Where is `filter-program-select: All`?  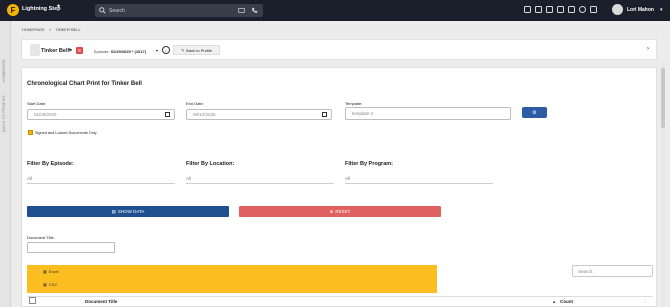
filter-program-select: All is located at coordinates (419, 178).